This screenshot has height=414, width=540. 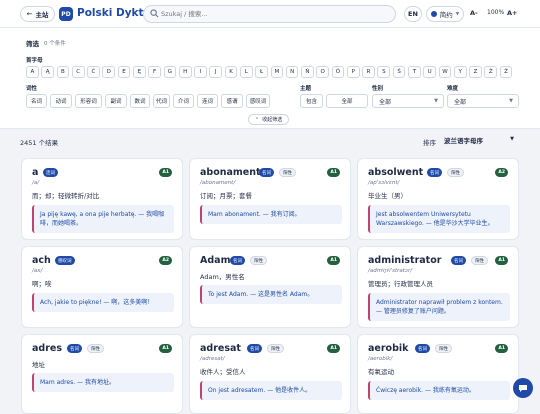 What do you see at coordinates (399, 72) in the screenshot?
I see `letter-chip: Ś` at bounding box center [399, 72].